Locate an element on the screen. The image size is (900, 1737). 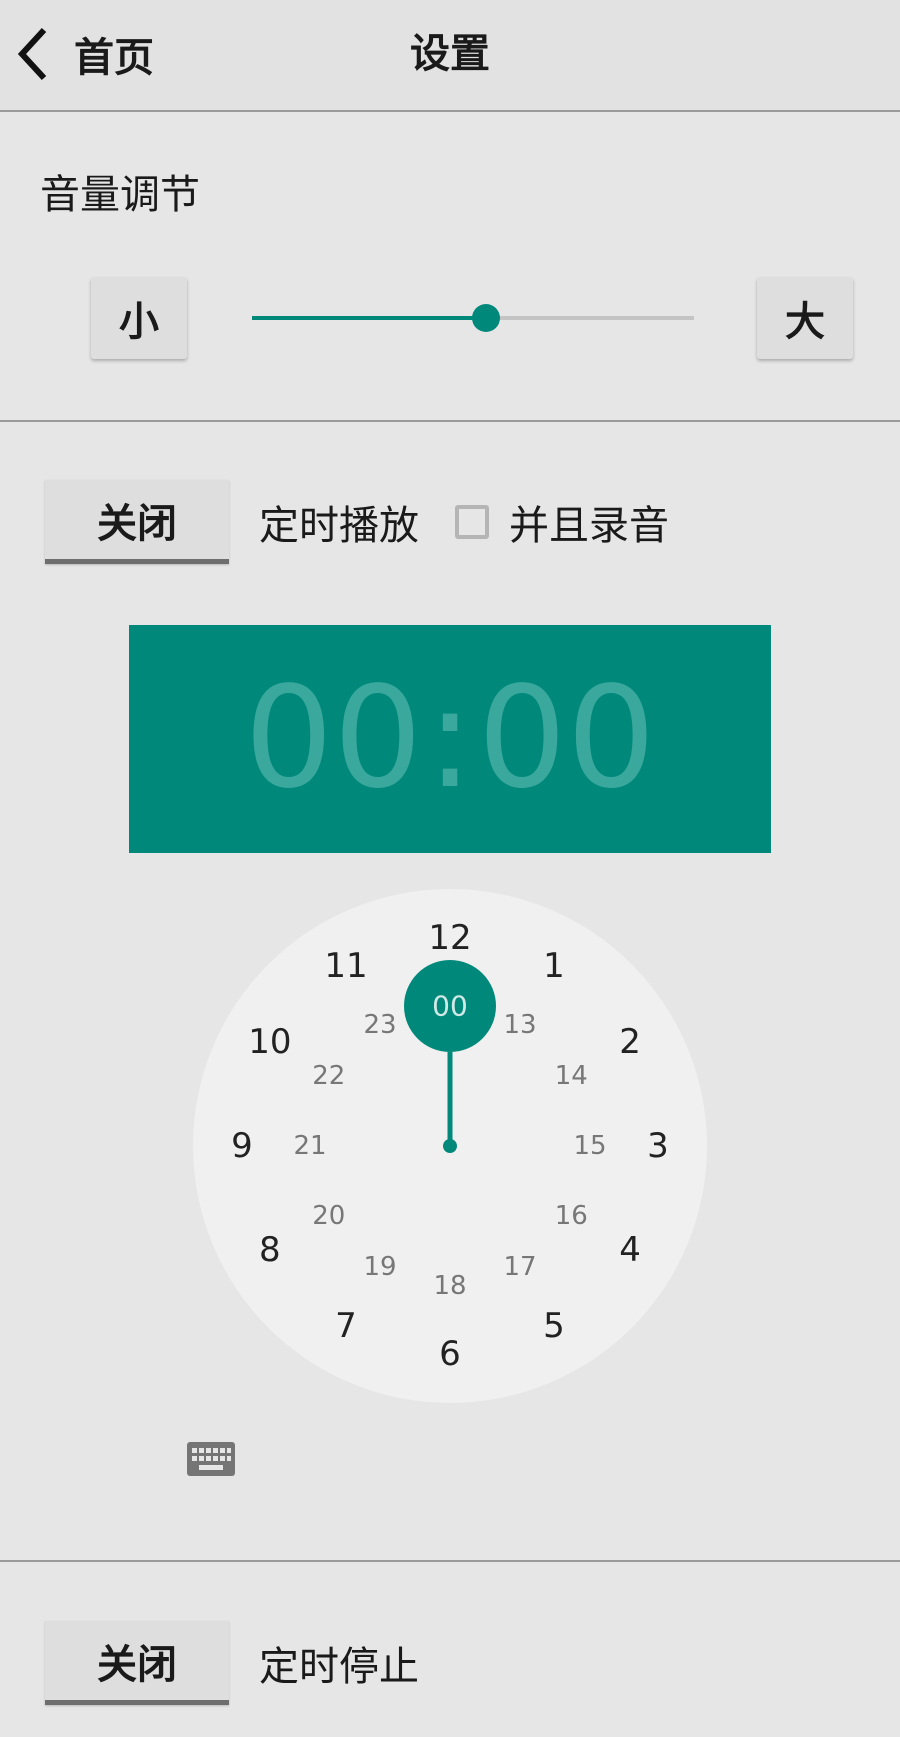
volume-slider is located at coordinates (473, 318).